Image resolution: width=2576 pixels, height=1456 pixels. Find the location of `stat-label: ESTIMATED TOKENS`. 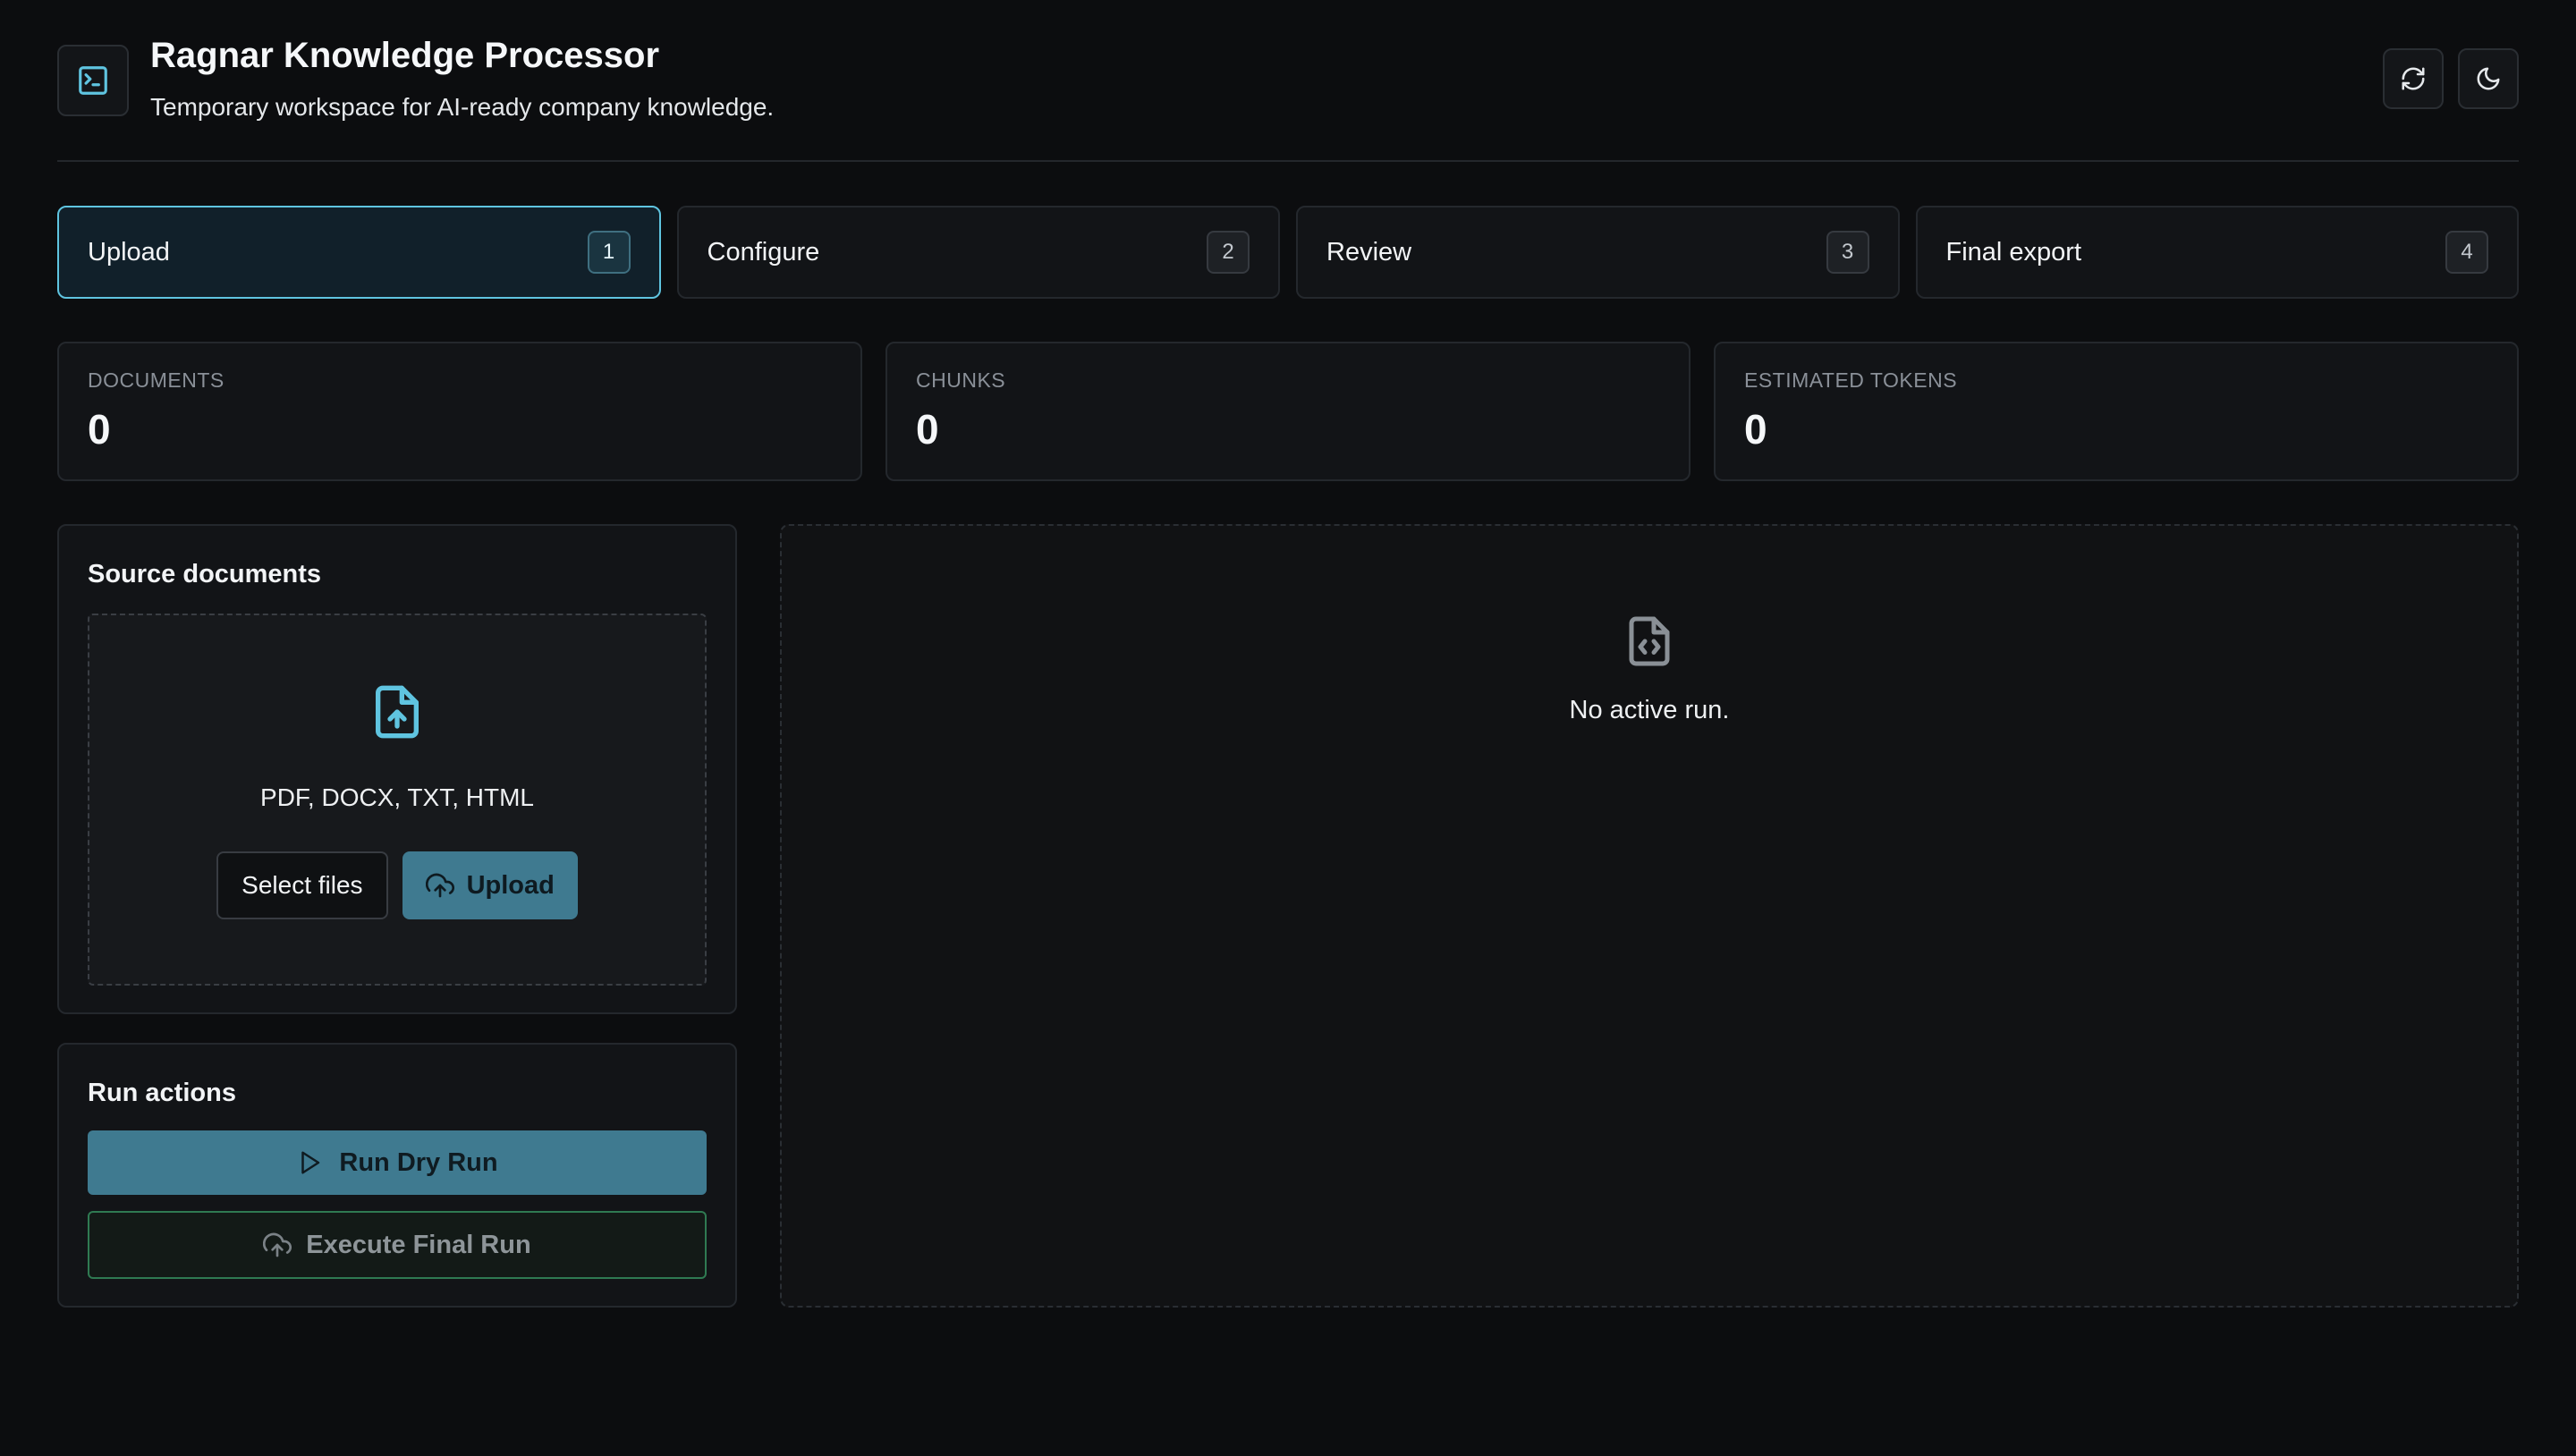

stat-label: ESTIMATED TOKENS is located at coordinates (1851, 380).